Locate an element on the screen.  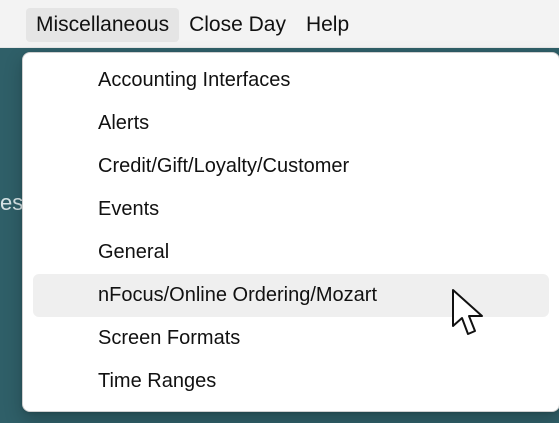
menu-item-nfocus-online-ordering-mozart: nFocus/Online Ordering/Mozart is located at coordinates (291, 295).